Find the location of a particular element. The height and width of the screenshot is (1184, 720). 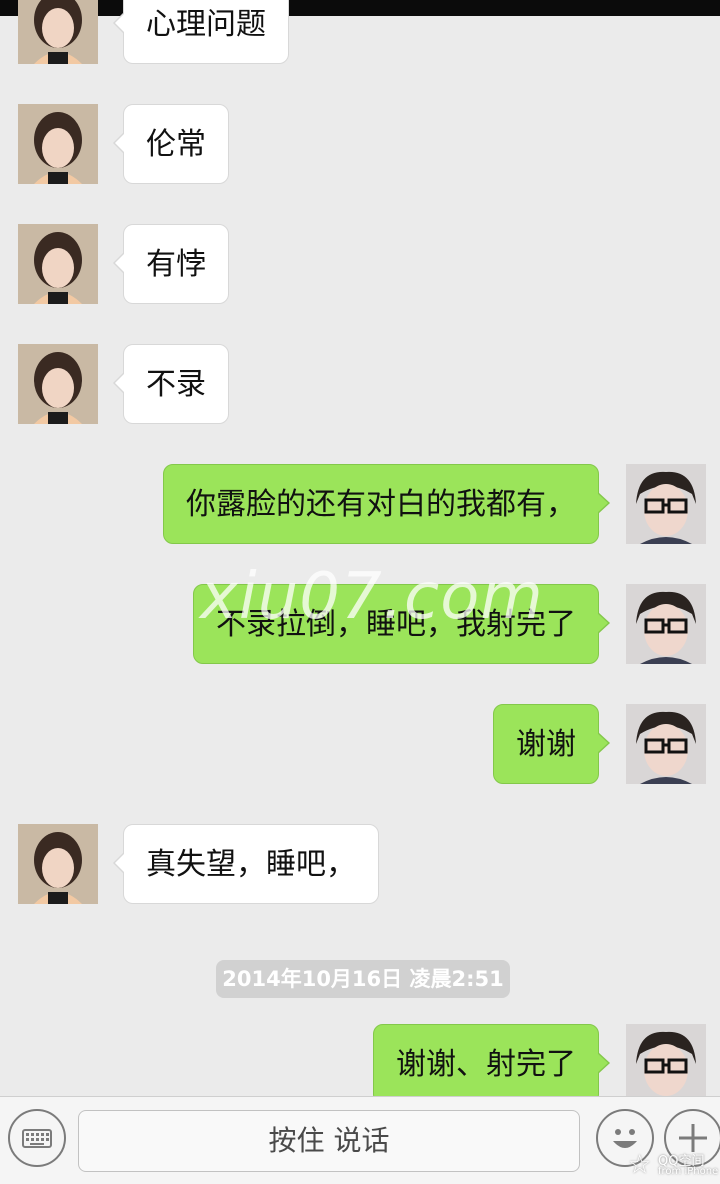

message-bubble-outgoing: 不录拉倒，睡吧，我射完了 is located at coordinates (401, 624).